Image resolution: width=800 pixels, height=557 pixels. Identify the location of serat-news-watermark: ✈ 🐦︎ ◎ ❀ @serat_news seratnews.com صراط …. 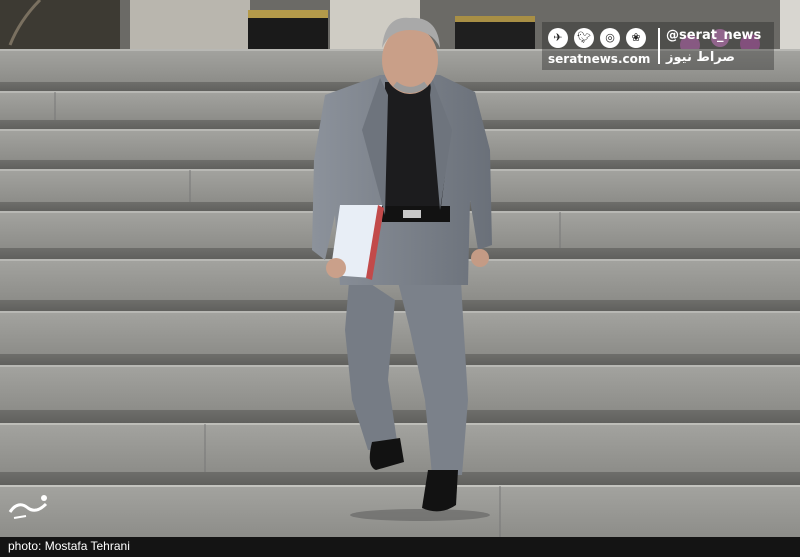
(658, 46).